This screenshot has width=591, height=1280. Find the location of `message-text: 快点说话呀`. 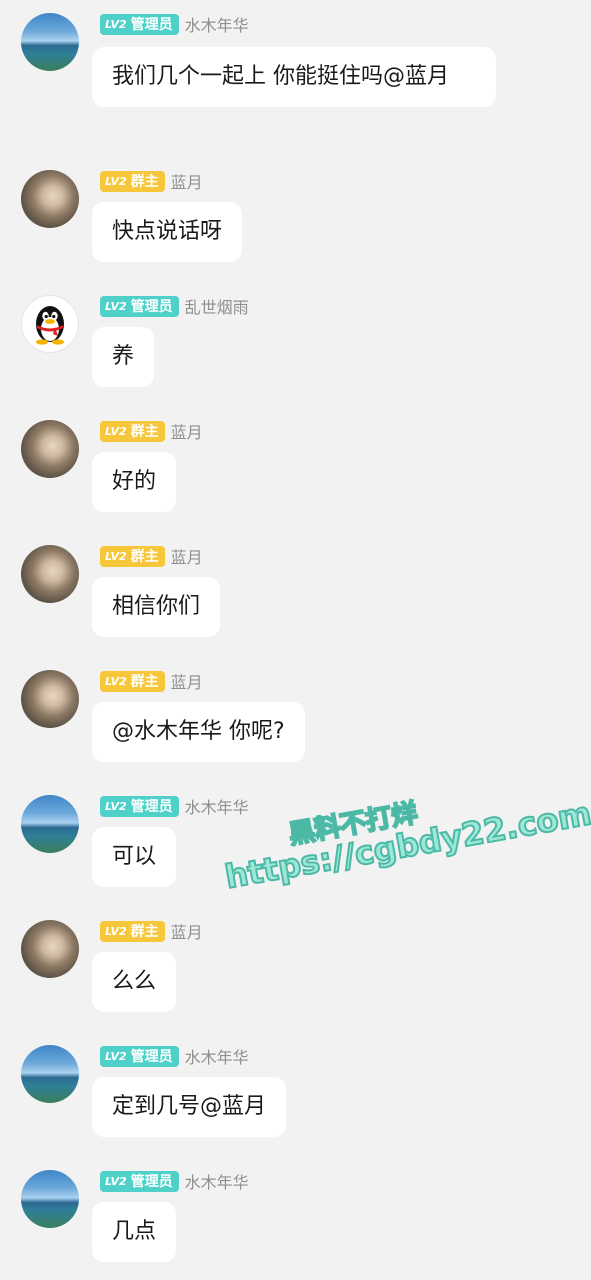

message-text: 快点说话呀 is located at coordinates (167, 231).